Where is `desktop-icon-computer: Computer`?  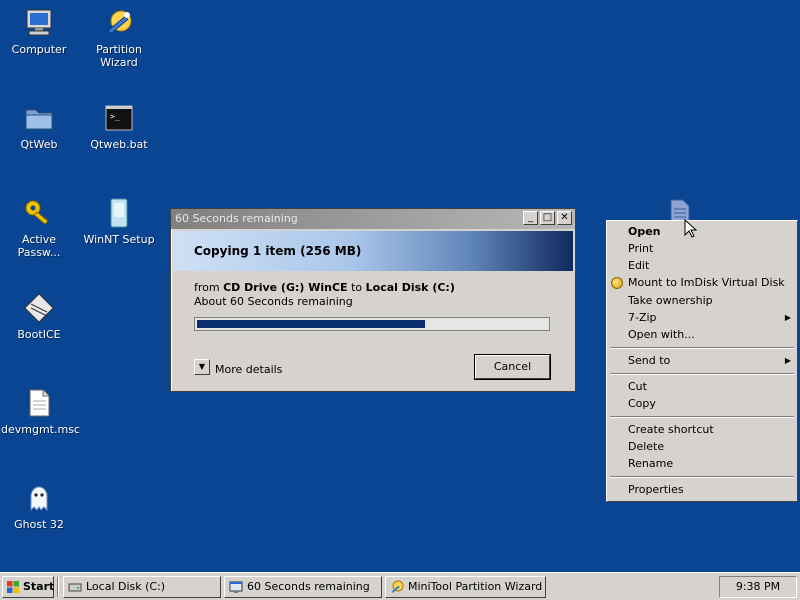
desktop-icon-computer: Computer is located at coordinates (39, 31).